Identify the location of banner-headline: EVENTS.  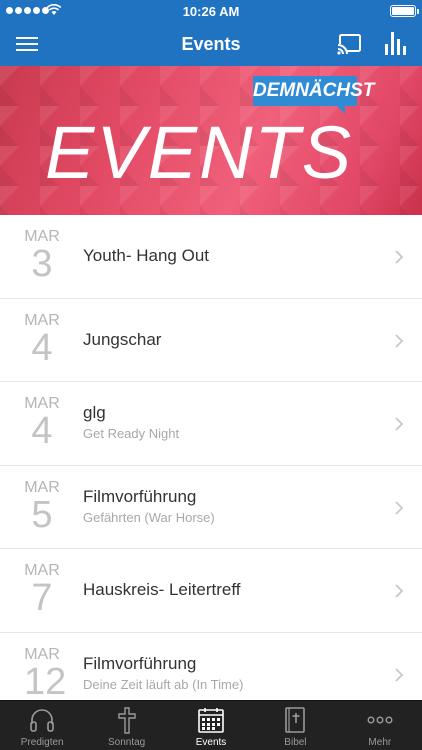
(199, 152).